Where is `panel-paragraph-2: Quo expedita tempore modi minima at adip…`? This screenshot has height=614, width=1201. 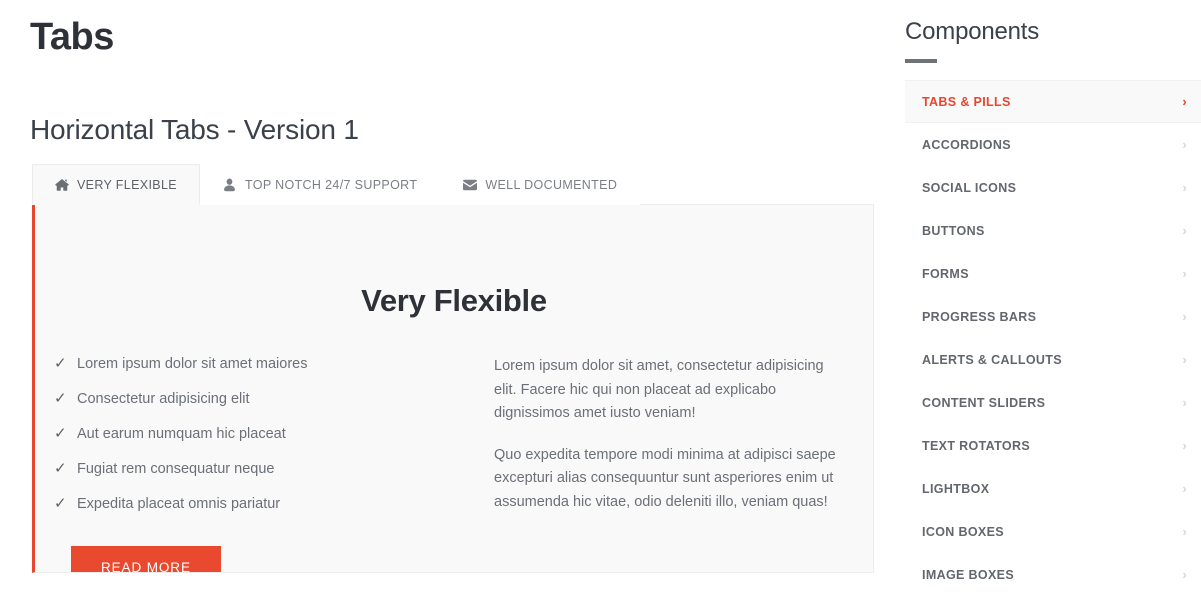
panel-paragraph-2: Quo expedita tempore modi minima at adip… is located at coordinates (665, 478).